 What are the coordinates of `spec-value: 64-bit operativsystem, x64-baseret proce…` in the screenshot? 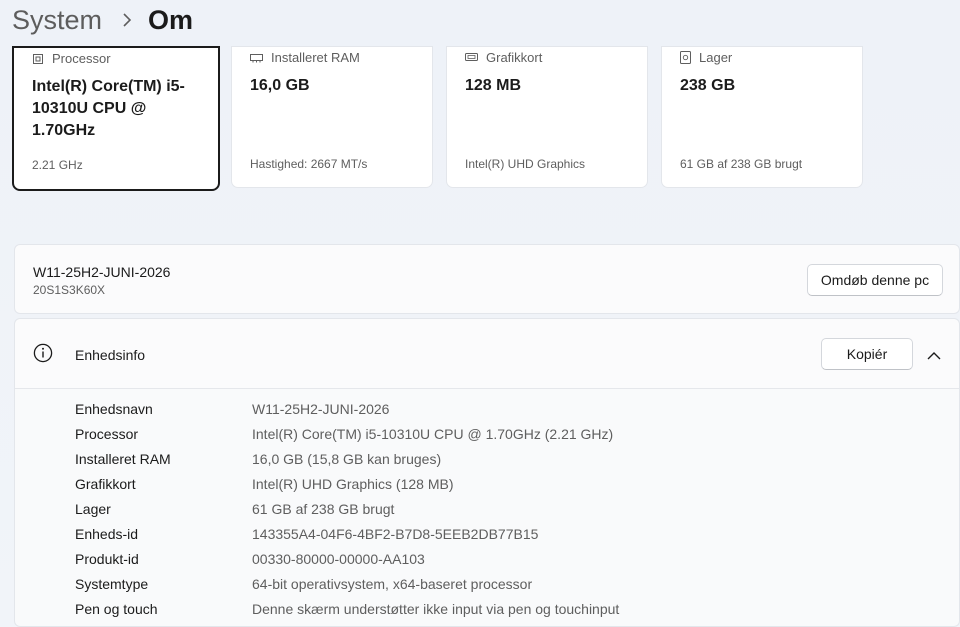 It's located at (392, 584).